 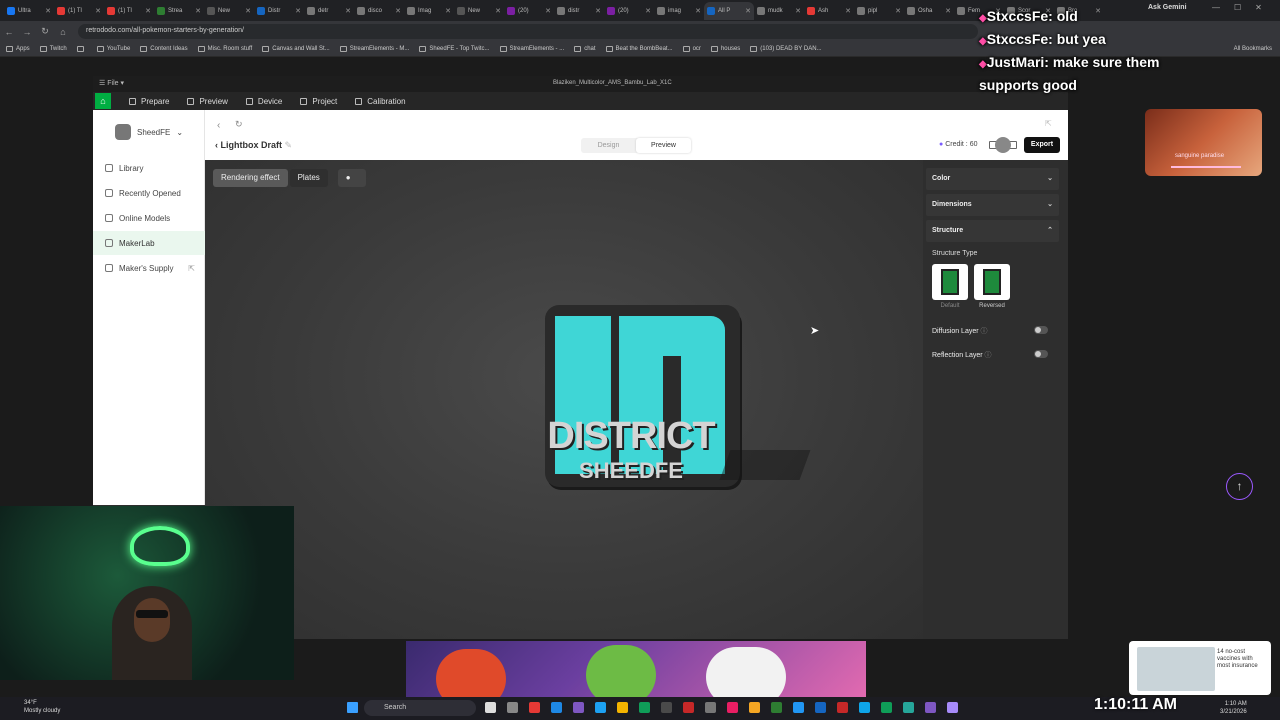 What do you see at coordinates (929, 11) in the screenshot?
I see `browser-tab: Osha ✕` at bounding box center [929, 11].